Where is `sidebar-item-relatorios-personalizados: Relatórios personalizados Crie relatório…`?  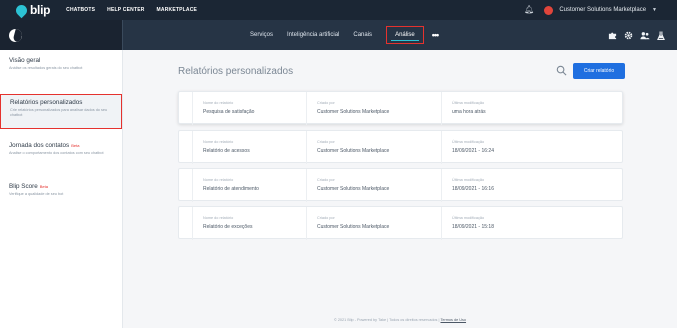 sidebar-item-relatorios-personalizados: Relatórios personalizados Crie relatório… is located at coordinates (61, 111).